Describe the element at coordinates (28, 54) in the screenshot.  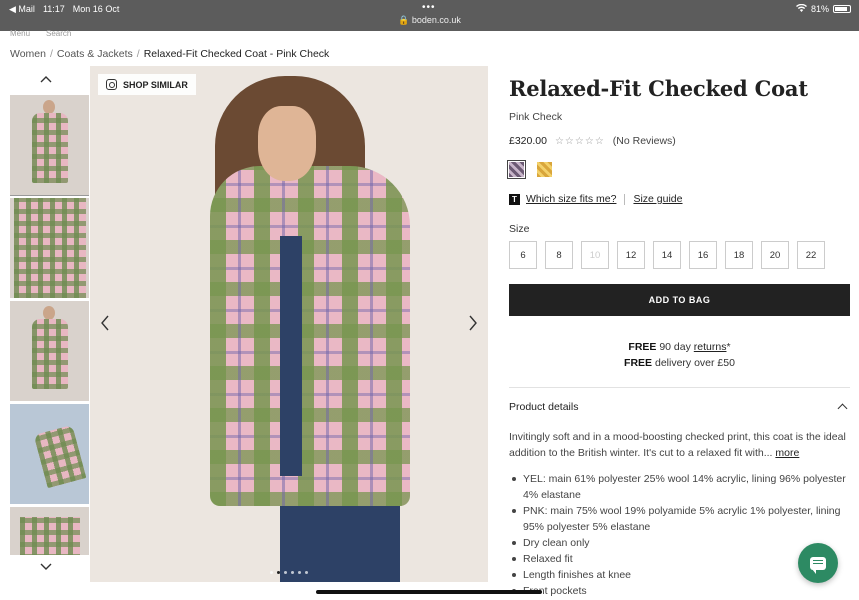
I see `breadcrumb-women: Women` at that location.